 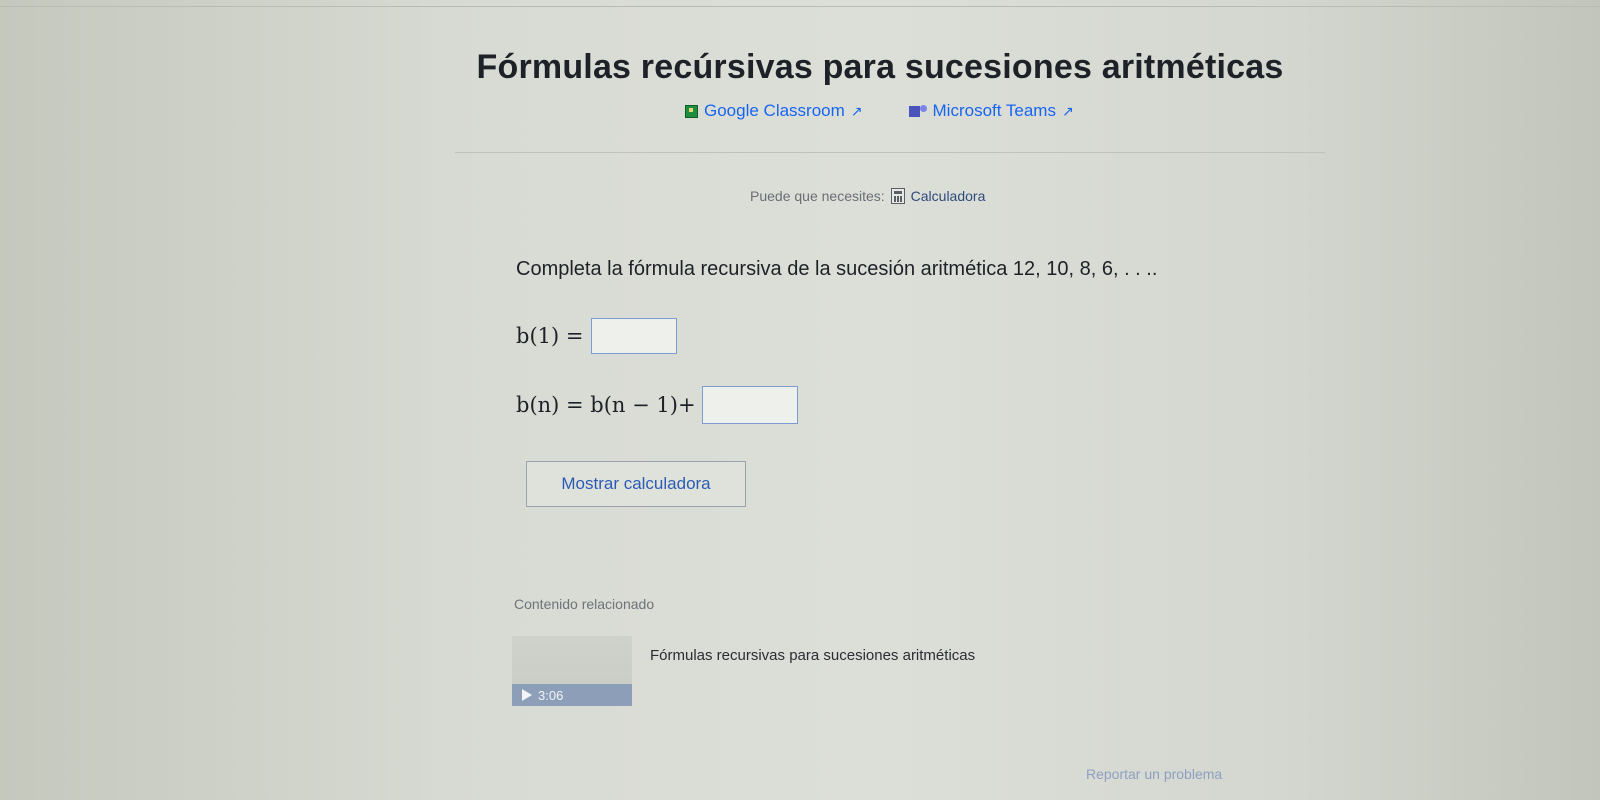 I want to click on video-duration-badge: 3:06, so click(x=572, y=695).